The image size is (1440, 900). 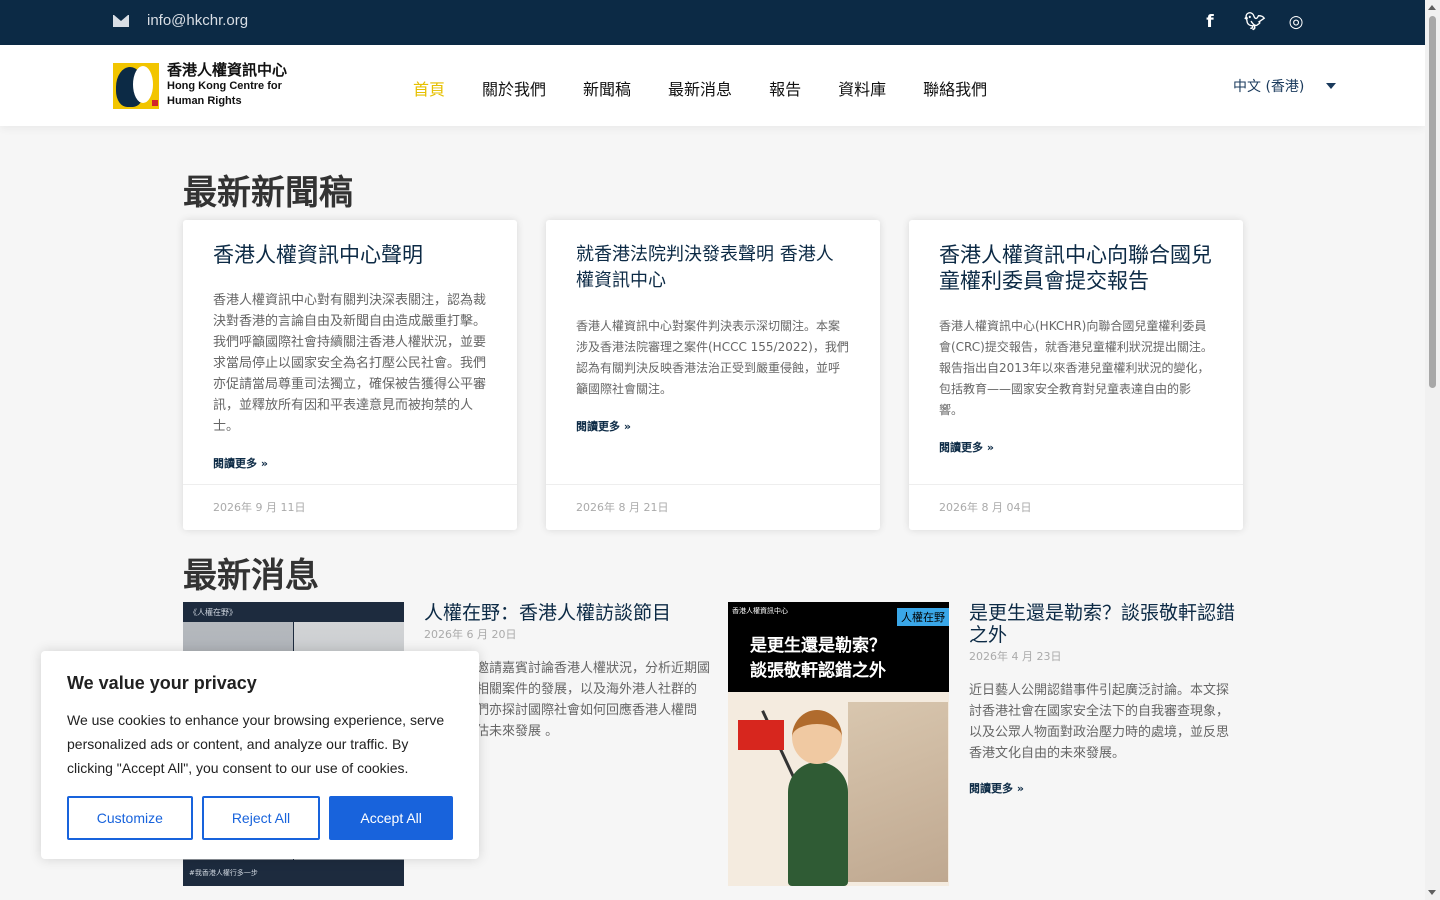 I want to click on language-selector: 中文 (香港), so click(x=1285, y=86).